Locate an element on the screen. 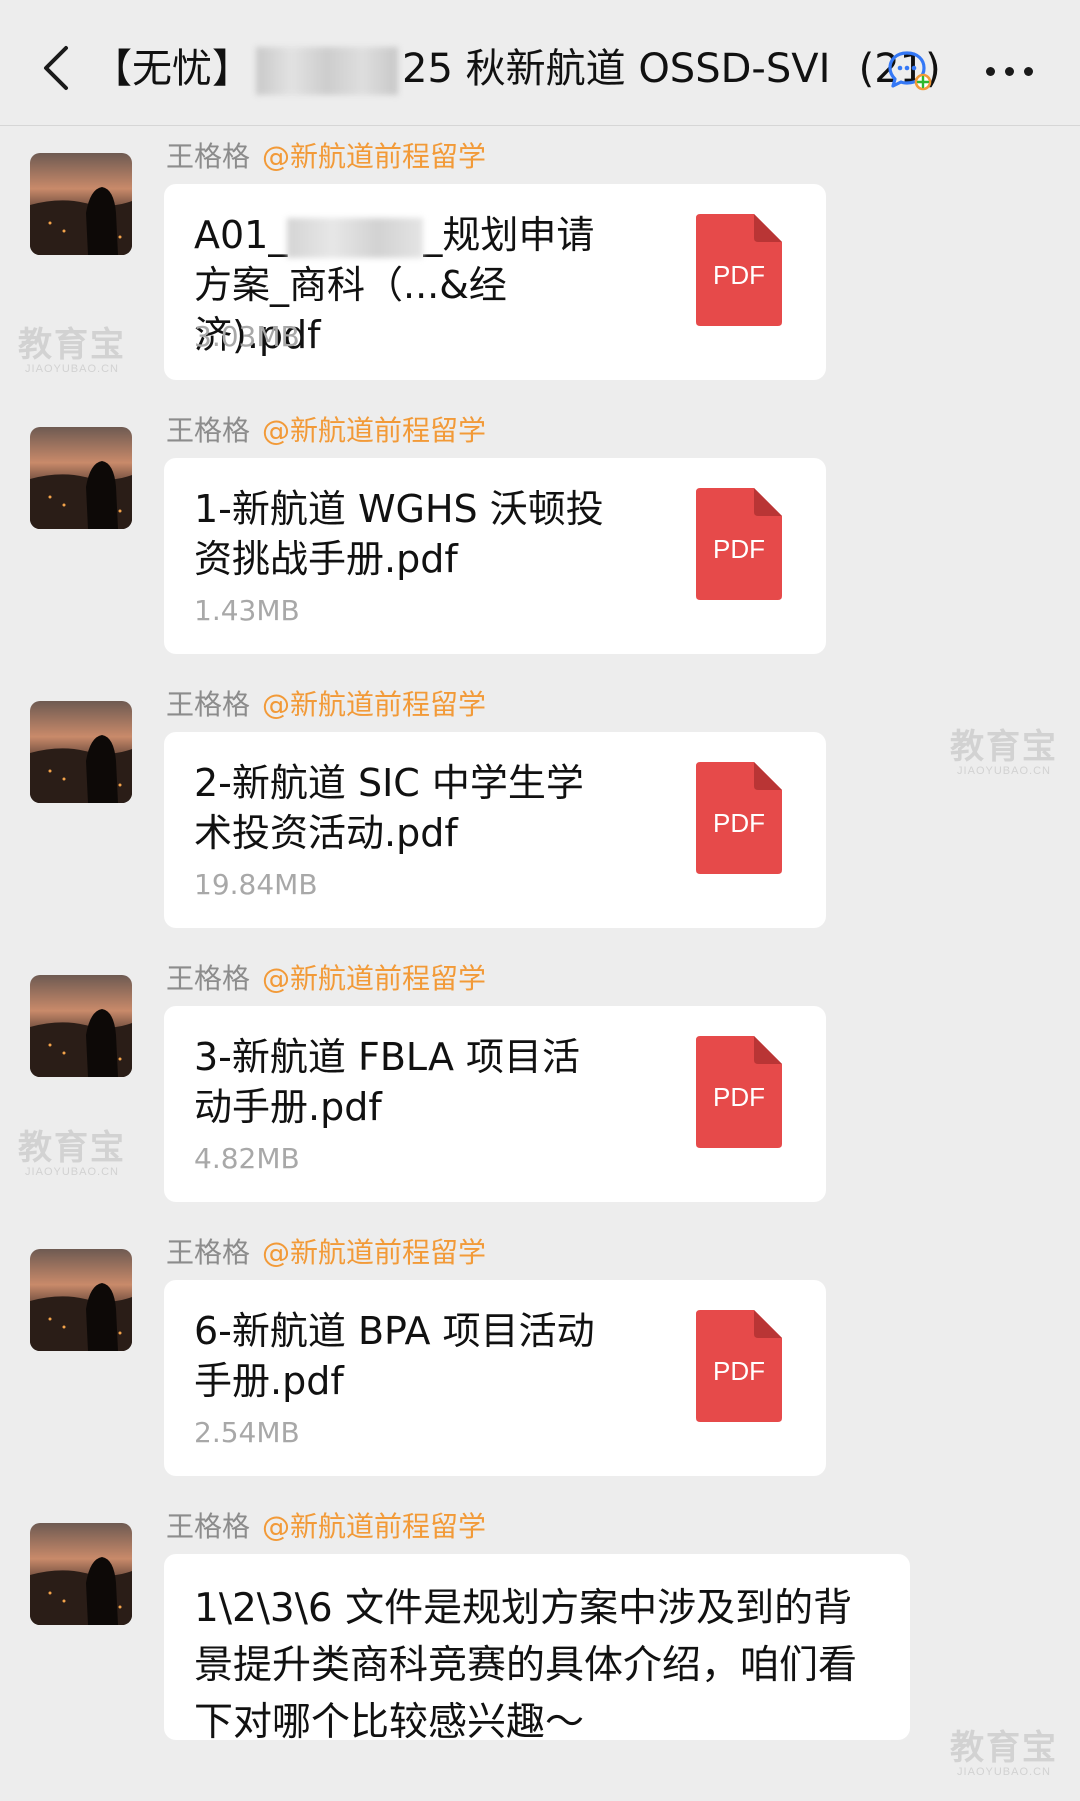 This screenshot has width=1080, height=1801. file-size: 1.43MB is located at coordinates (247, 610).